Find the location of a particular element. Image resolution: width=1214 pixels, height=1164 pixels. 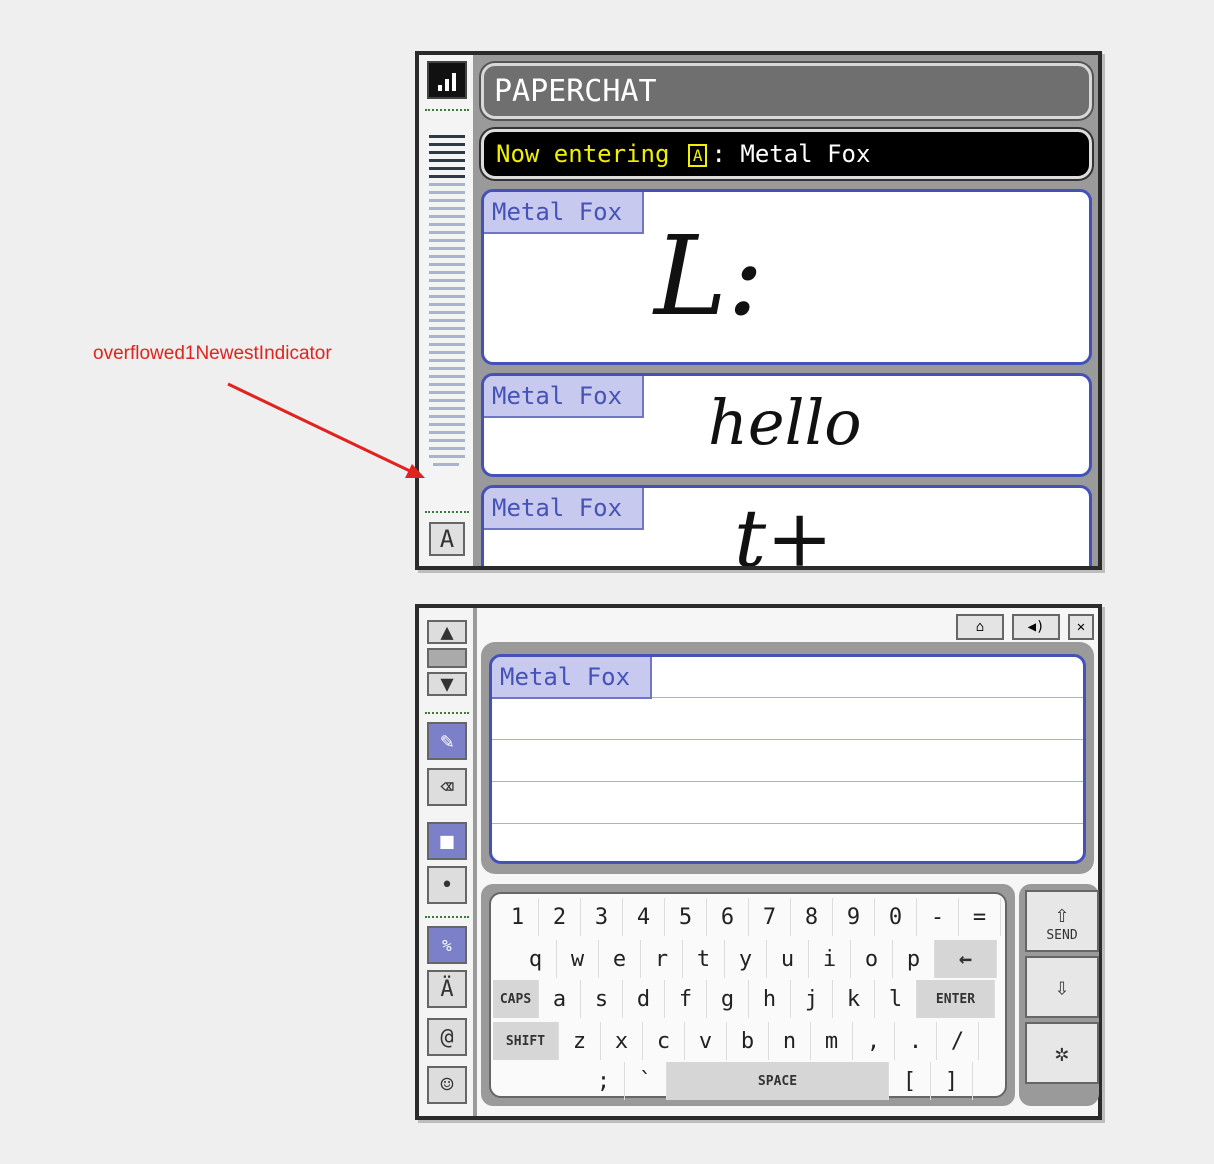

key: 2 is located at coordinates (560, 917).